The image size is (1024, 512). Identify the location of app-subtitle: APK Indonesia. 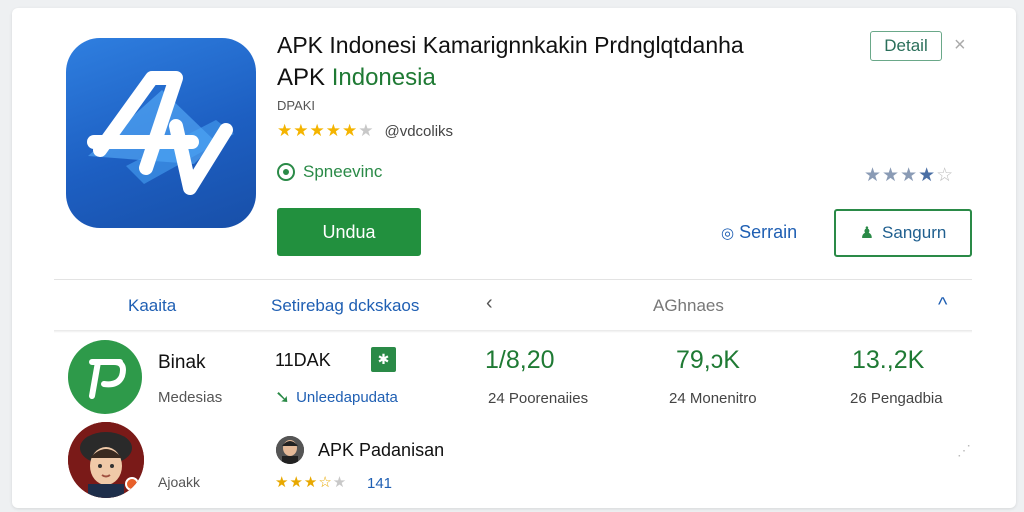
(356, 78).